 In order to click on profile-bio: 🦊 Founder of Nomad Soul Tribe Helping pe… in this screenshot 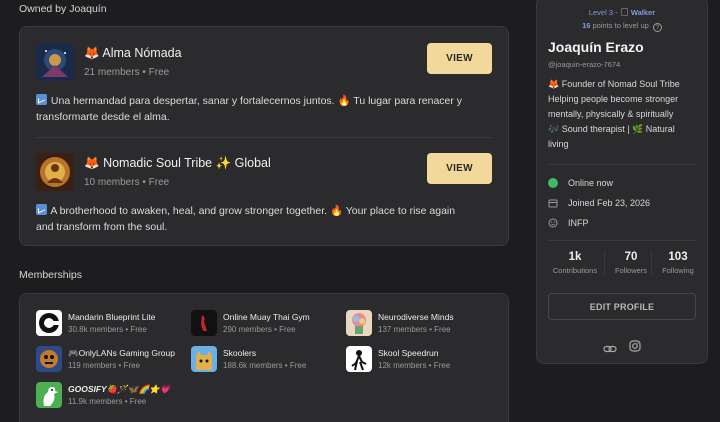, I will do `click(614, 114)`.